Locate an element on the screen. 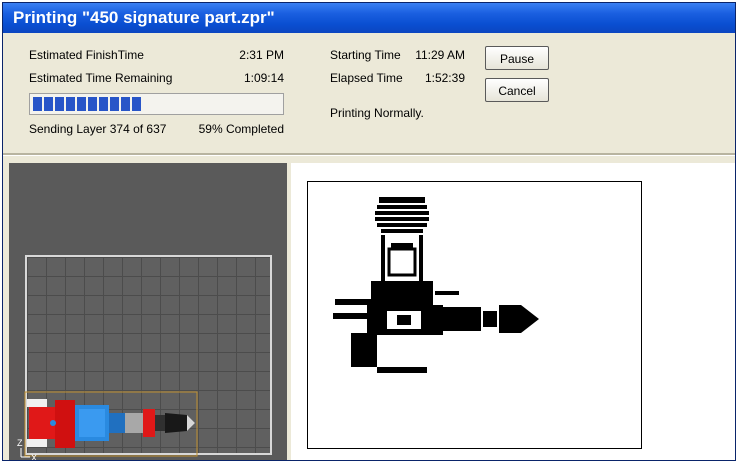  status-message: Printing Normally. is located at coordinates (377, 113).